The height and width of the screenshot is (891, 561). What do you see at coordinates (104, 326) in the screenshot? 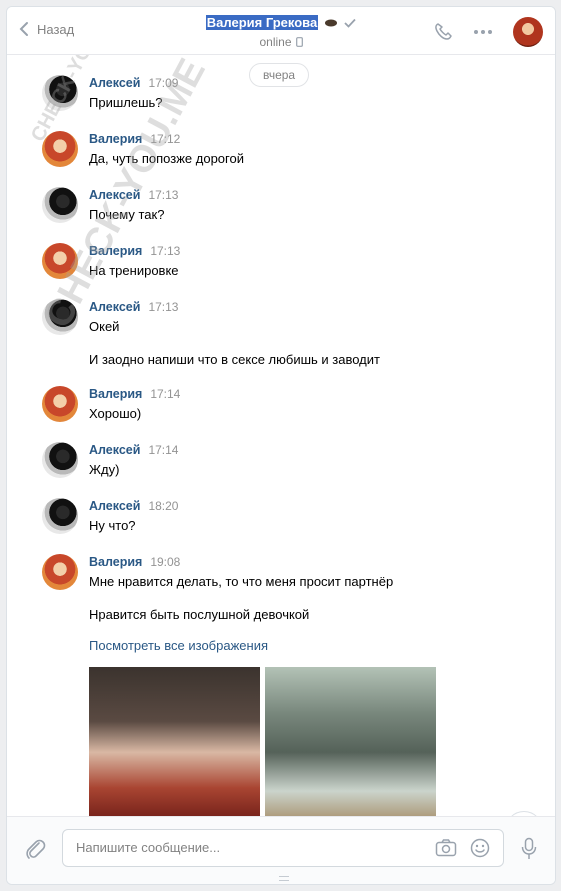
I see `message-text: Окей` at bounding box center [104, 326].